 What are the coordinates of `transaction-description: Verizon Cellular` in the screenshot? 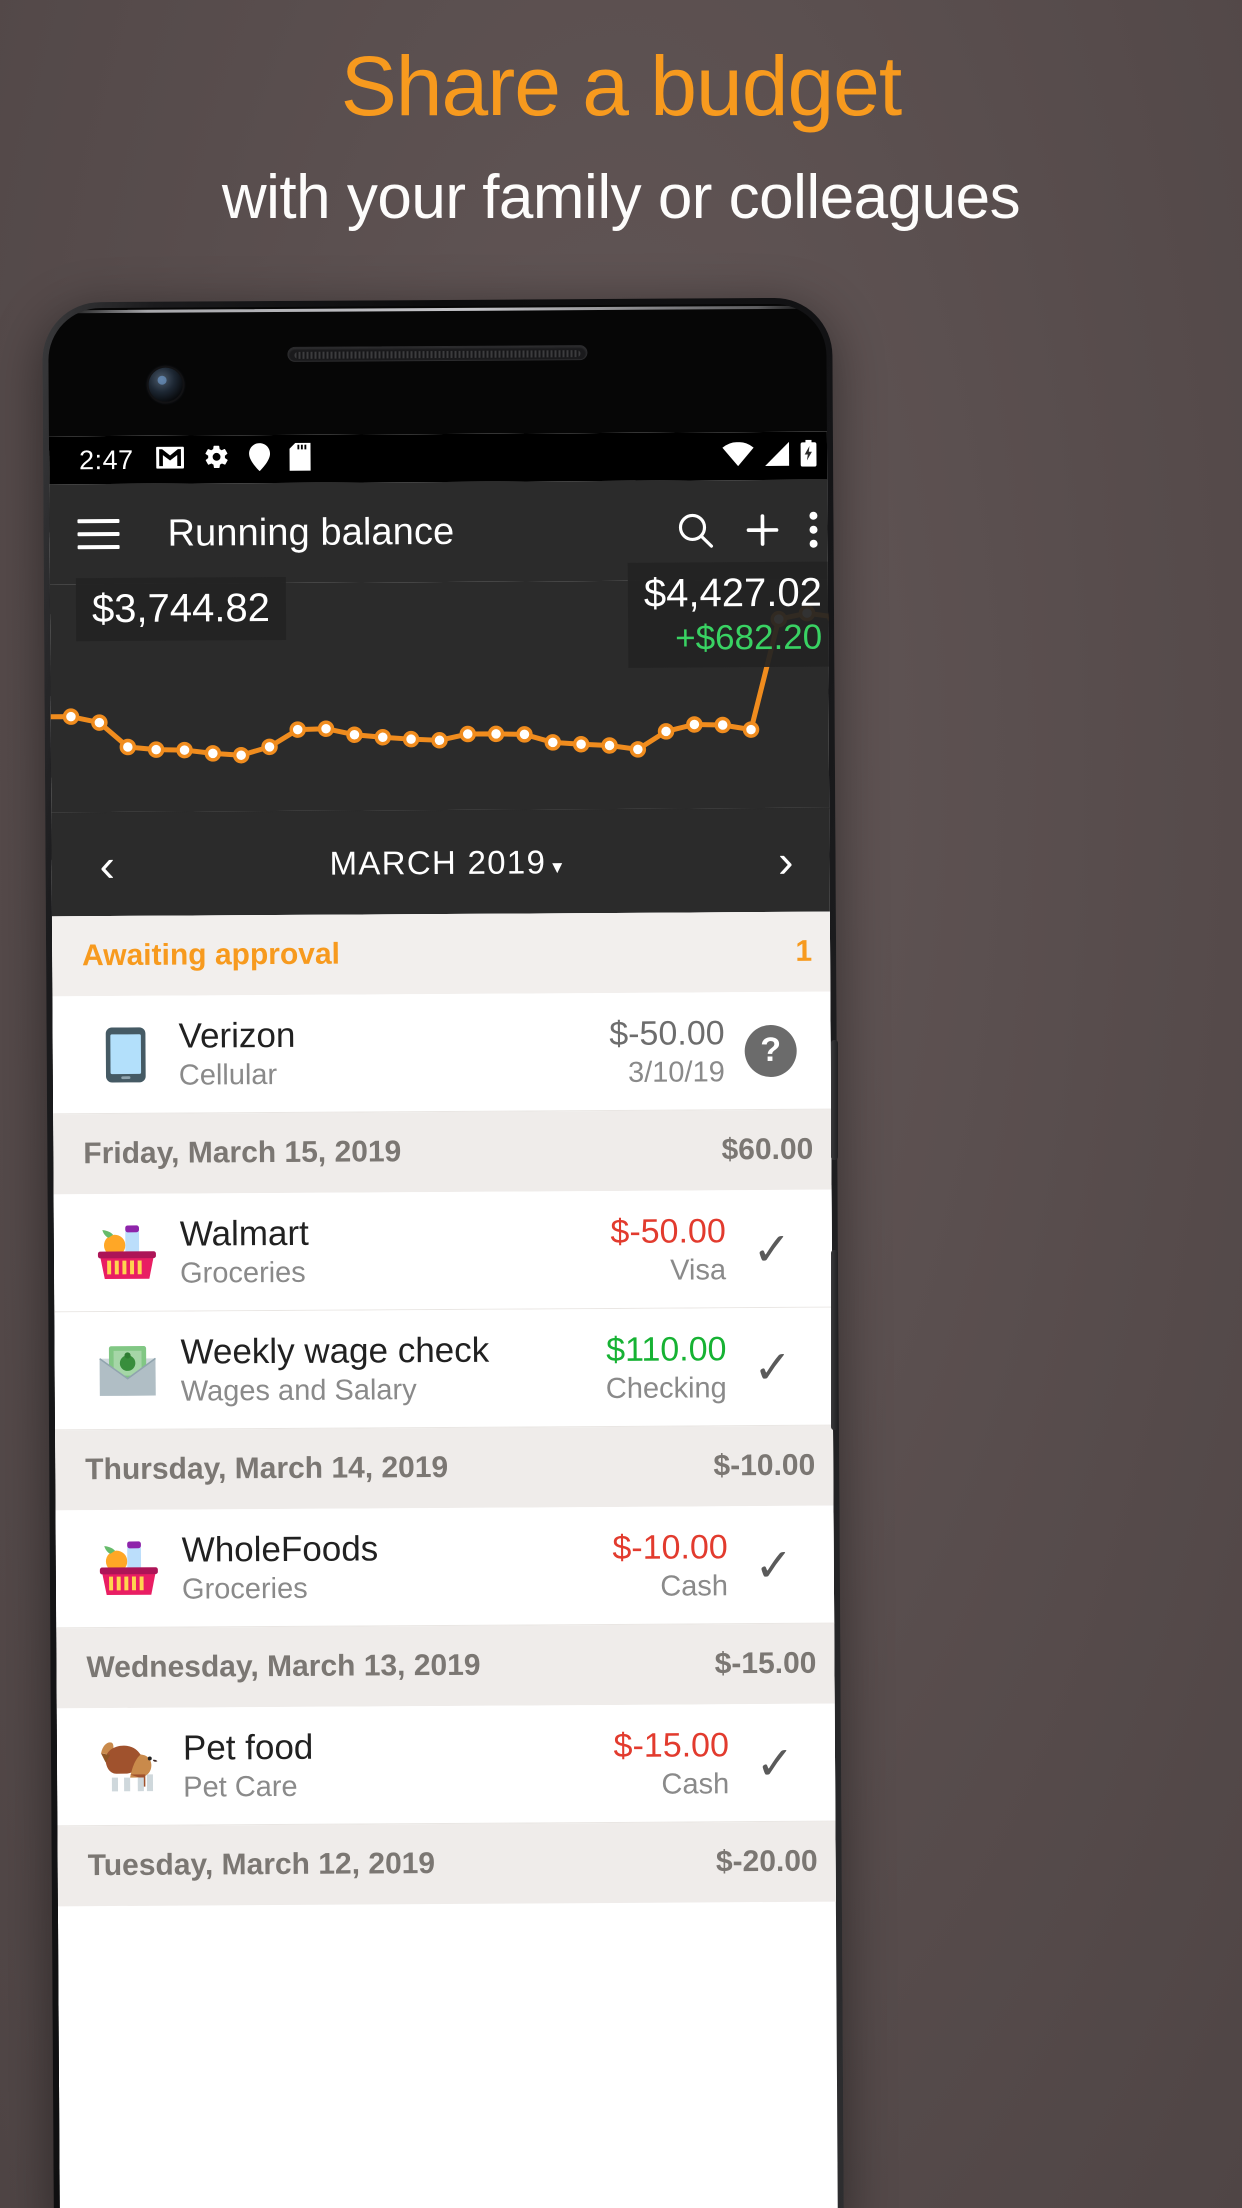 It's located at (388, 1052).